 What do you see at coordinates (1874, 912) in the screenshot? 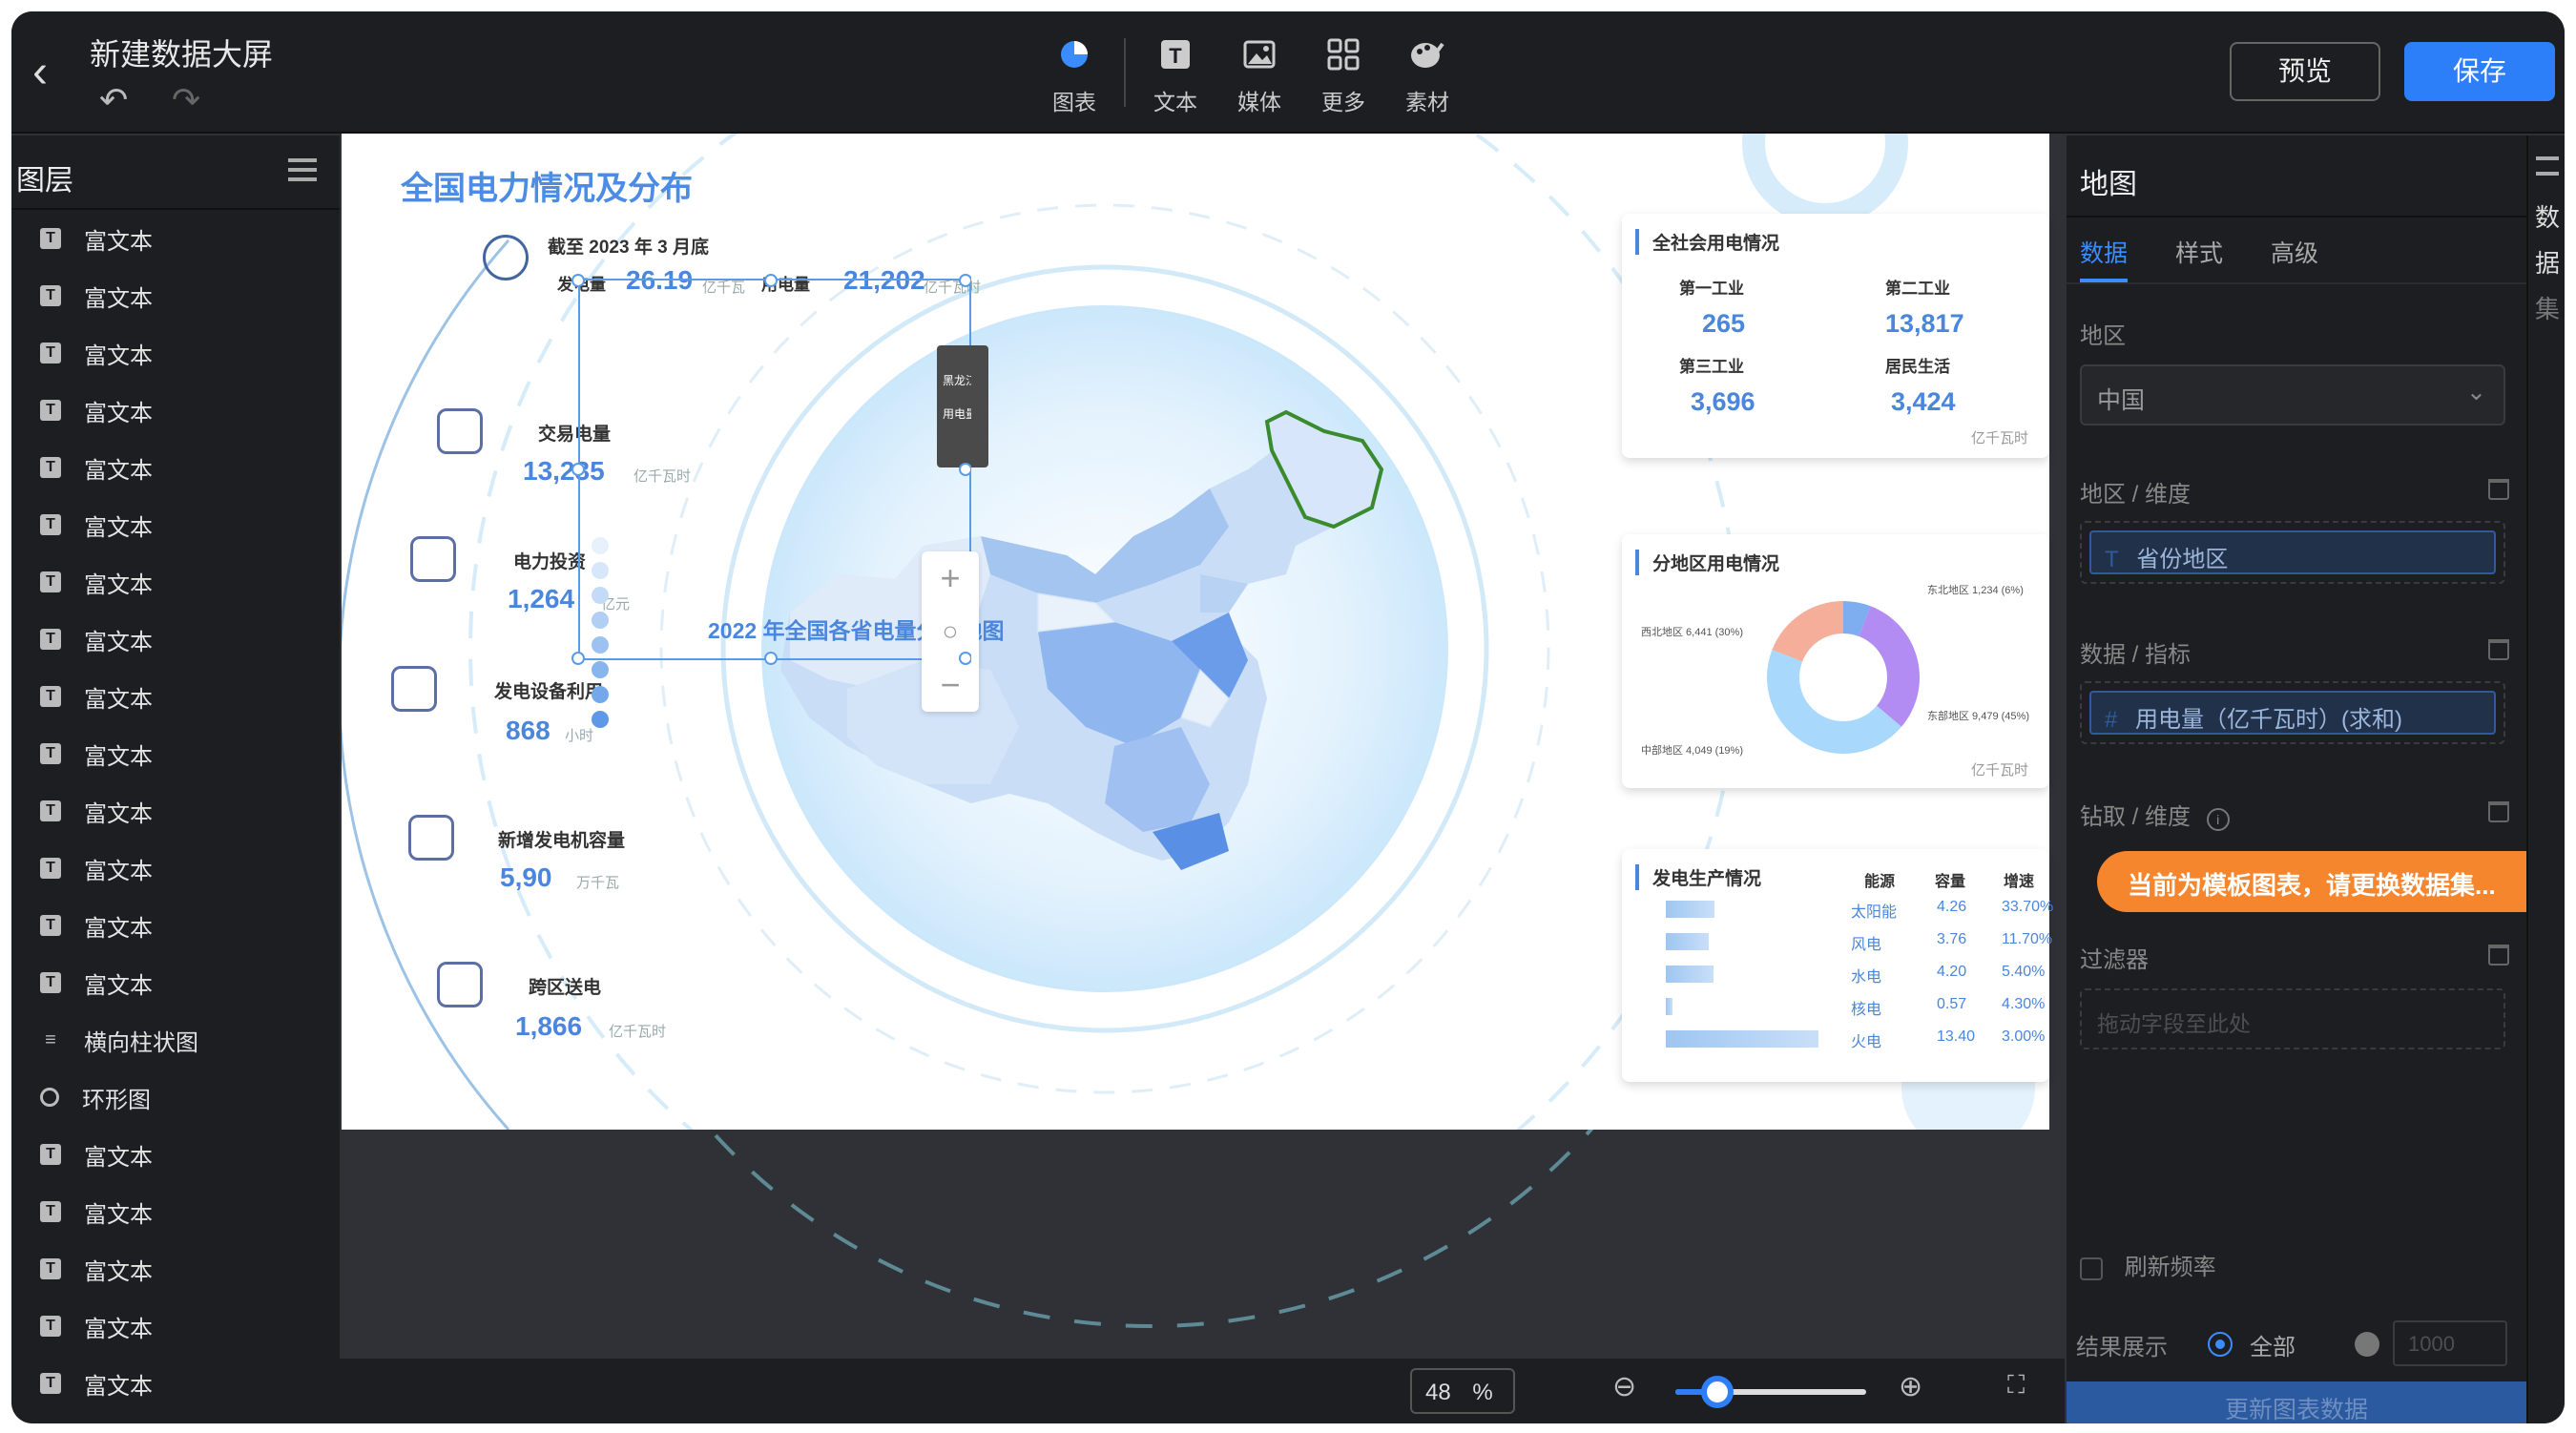
I see `production-cell: 太阳能` at bounding box center [1874, 912].